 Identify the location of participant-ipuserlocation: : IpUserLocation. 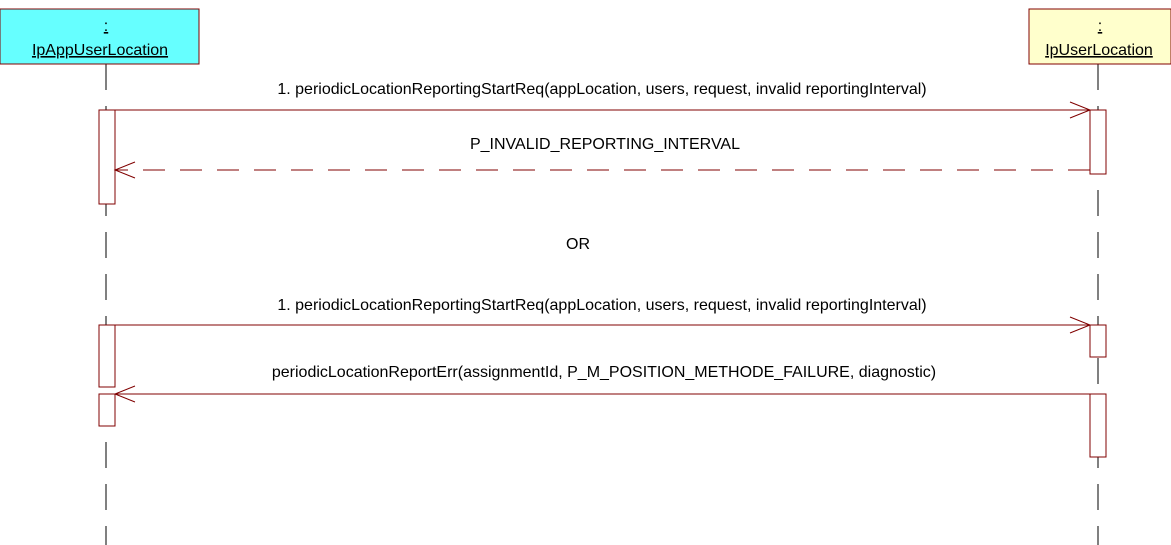
(1099, 36).